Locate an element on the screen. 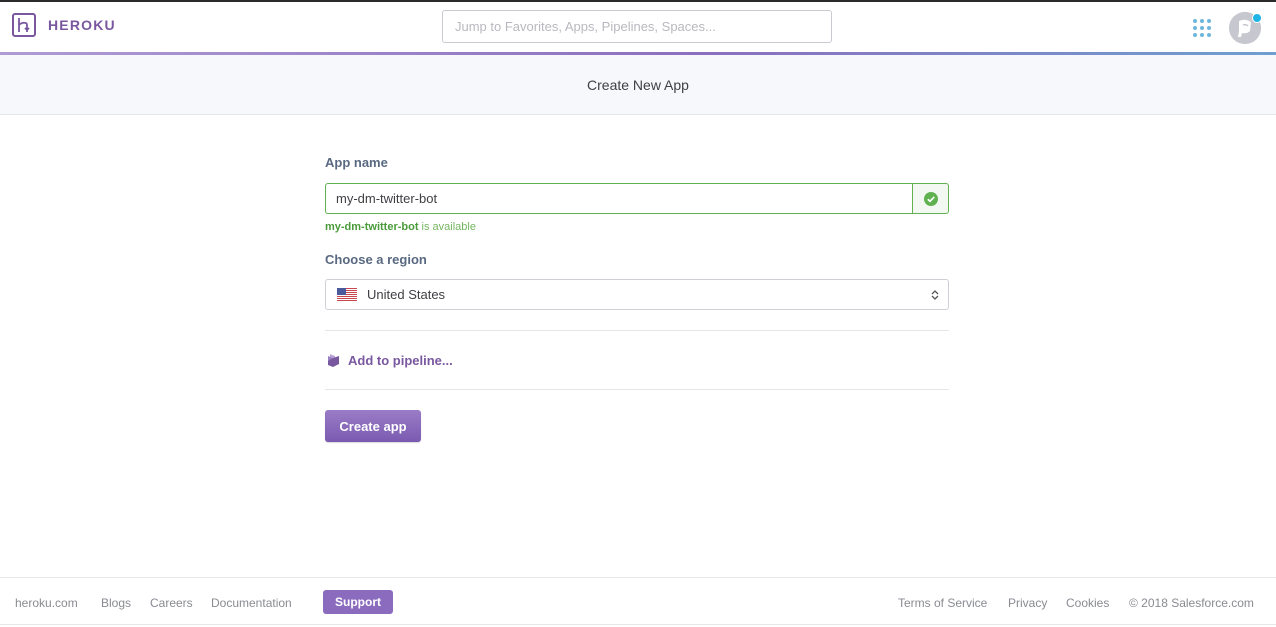  footer-link-terms: Terms of Service is located at coordinates (942, 603).